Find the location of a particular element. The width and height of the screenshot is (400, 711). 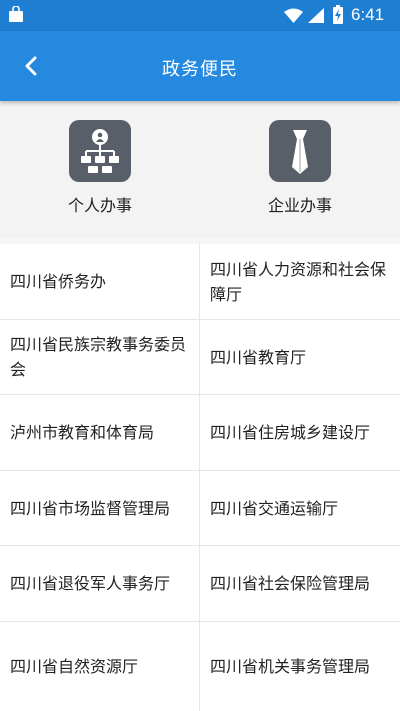

org-chart-icon is located at coordinates (100, 151).